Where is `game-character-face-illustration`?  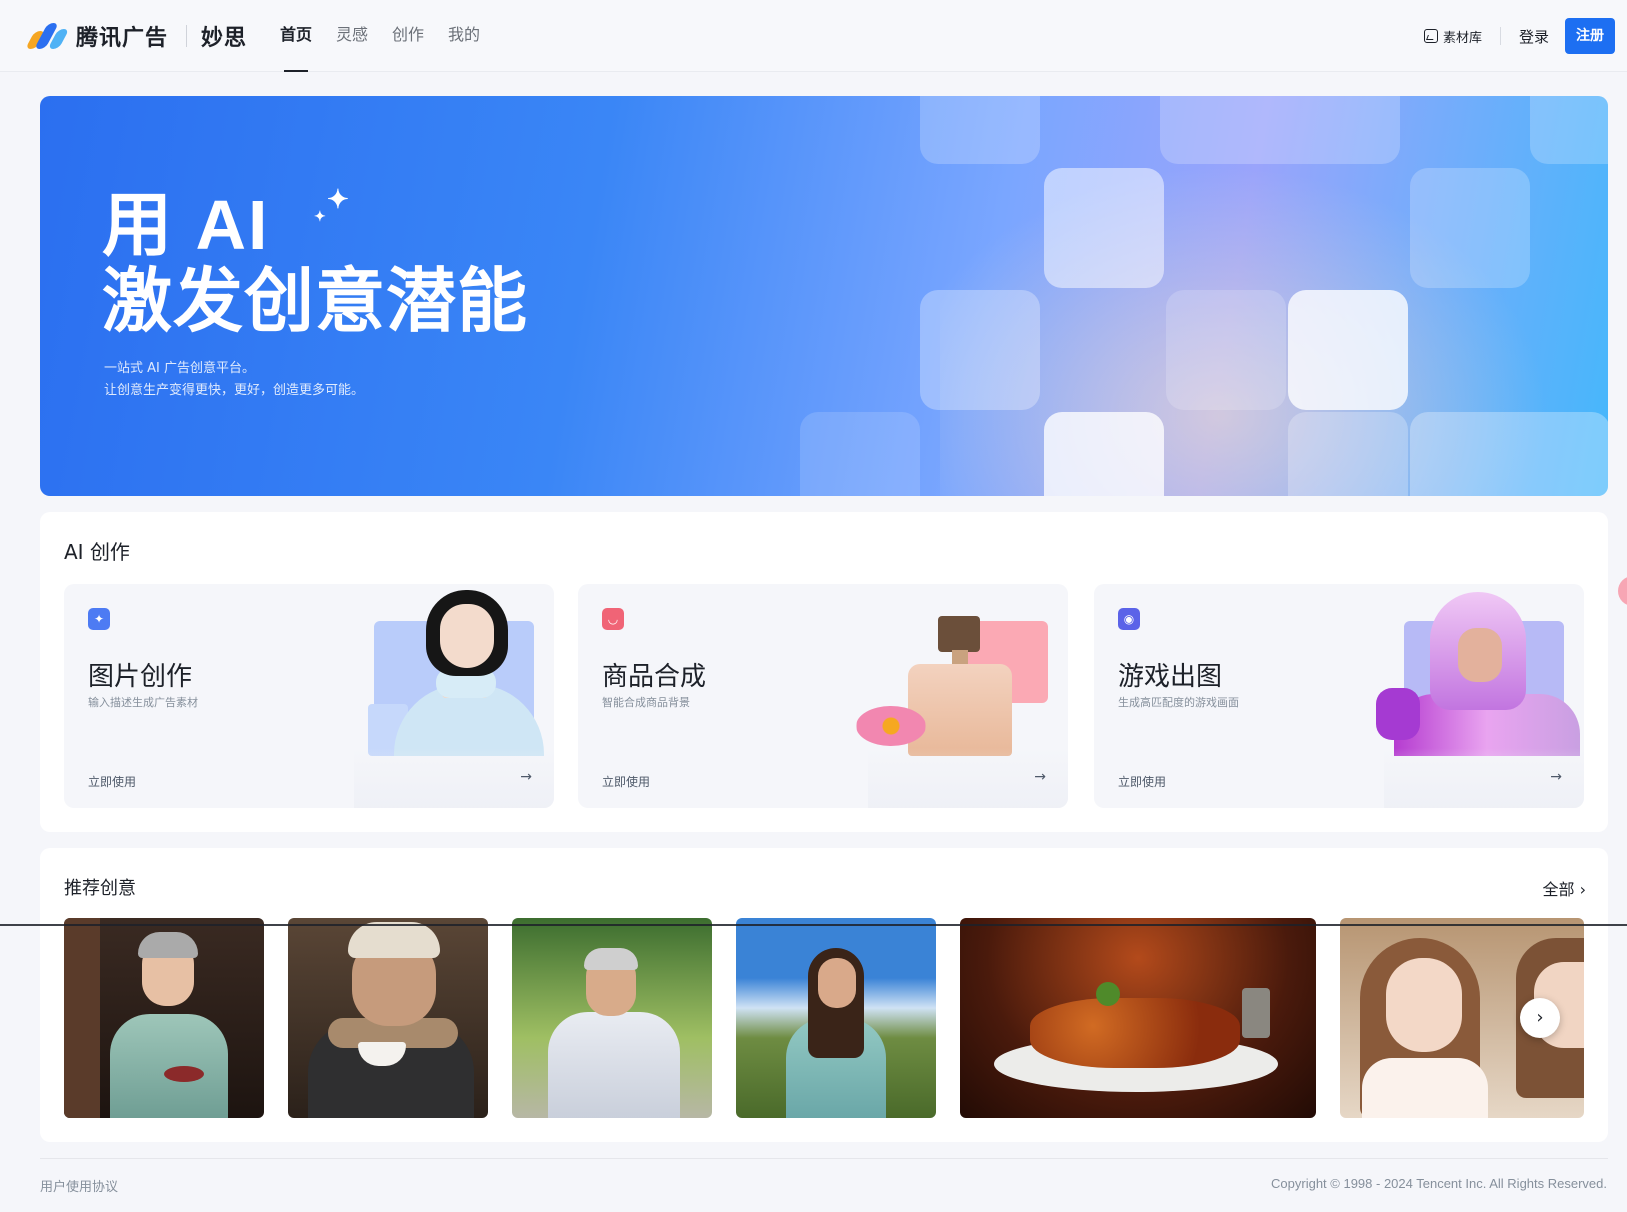
game-character-face-illustration is located at coordinates (1480, 655).